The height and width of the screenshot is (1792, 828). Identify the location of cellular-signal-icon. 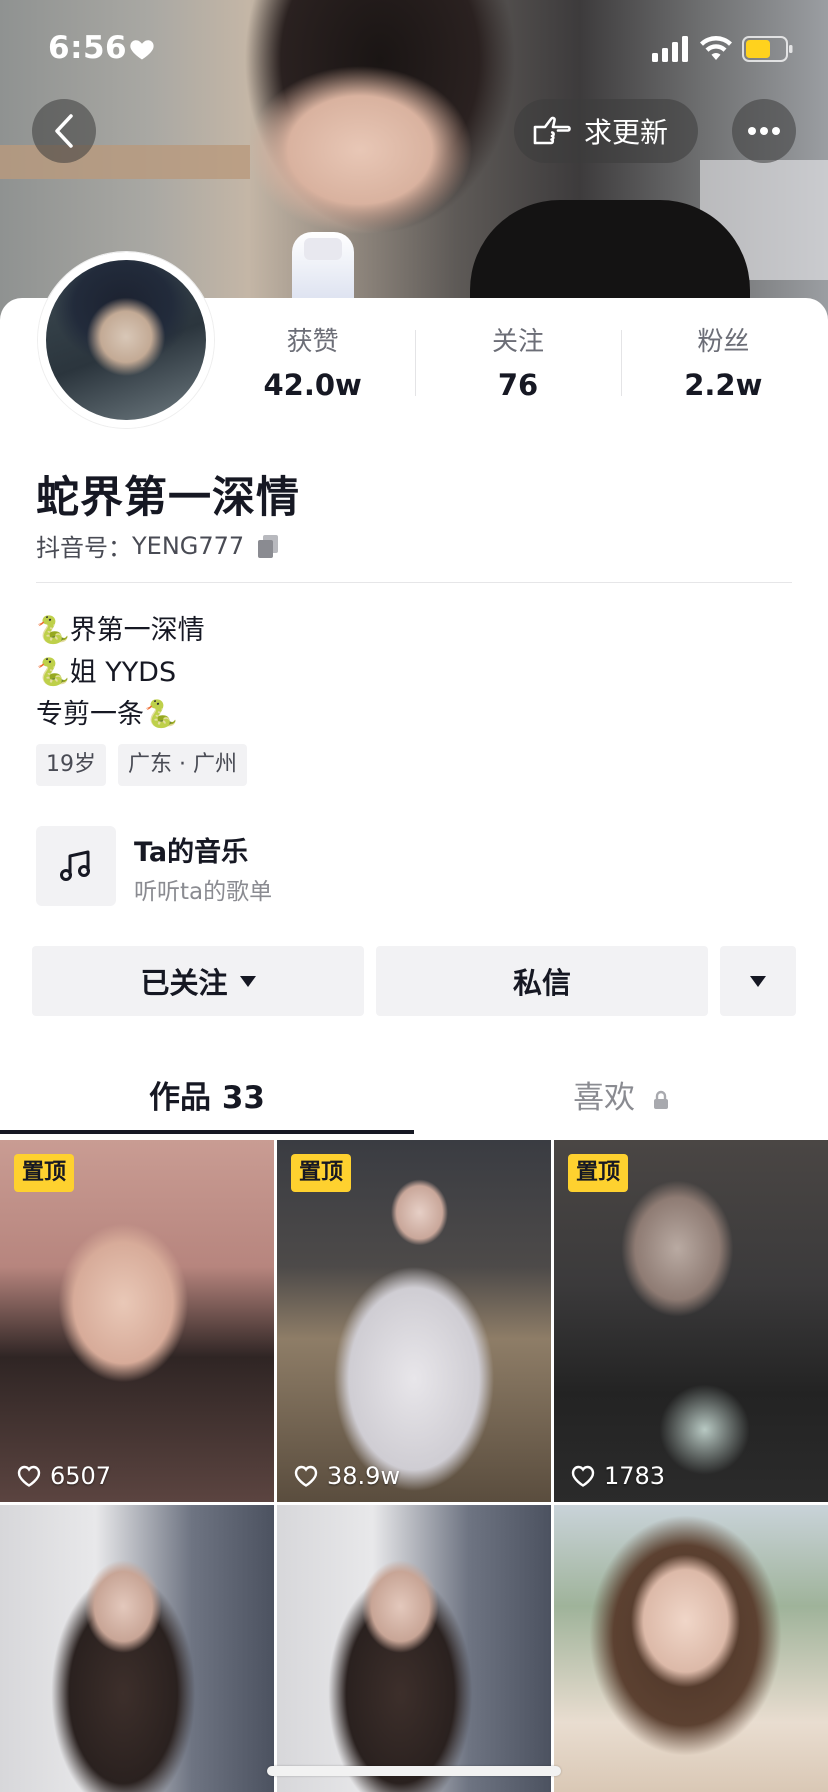
(670, 49).